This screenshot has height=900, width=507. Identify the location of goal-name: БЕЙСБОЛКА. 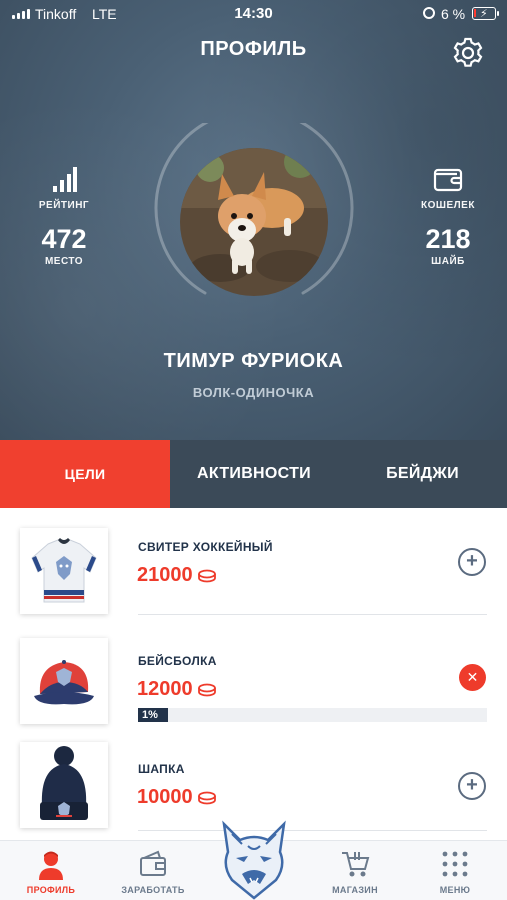
(177, 661).